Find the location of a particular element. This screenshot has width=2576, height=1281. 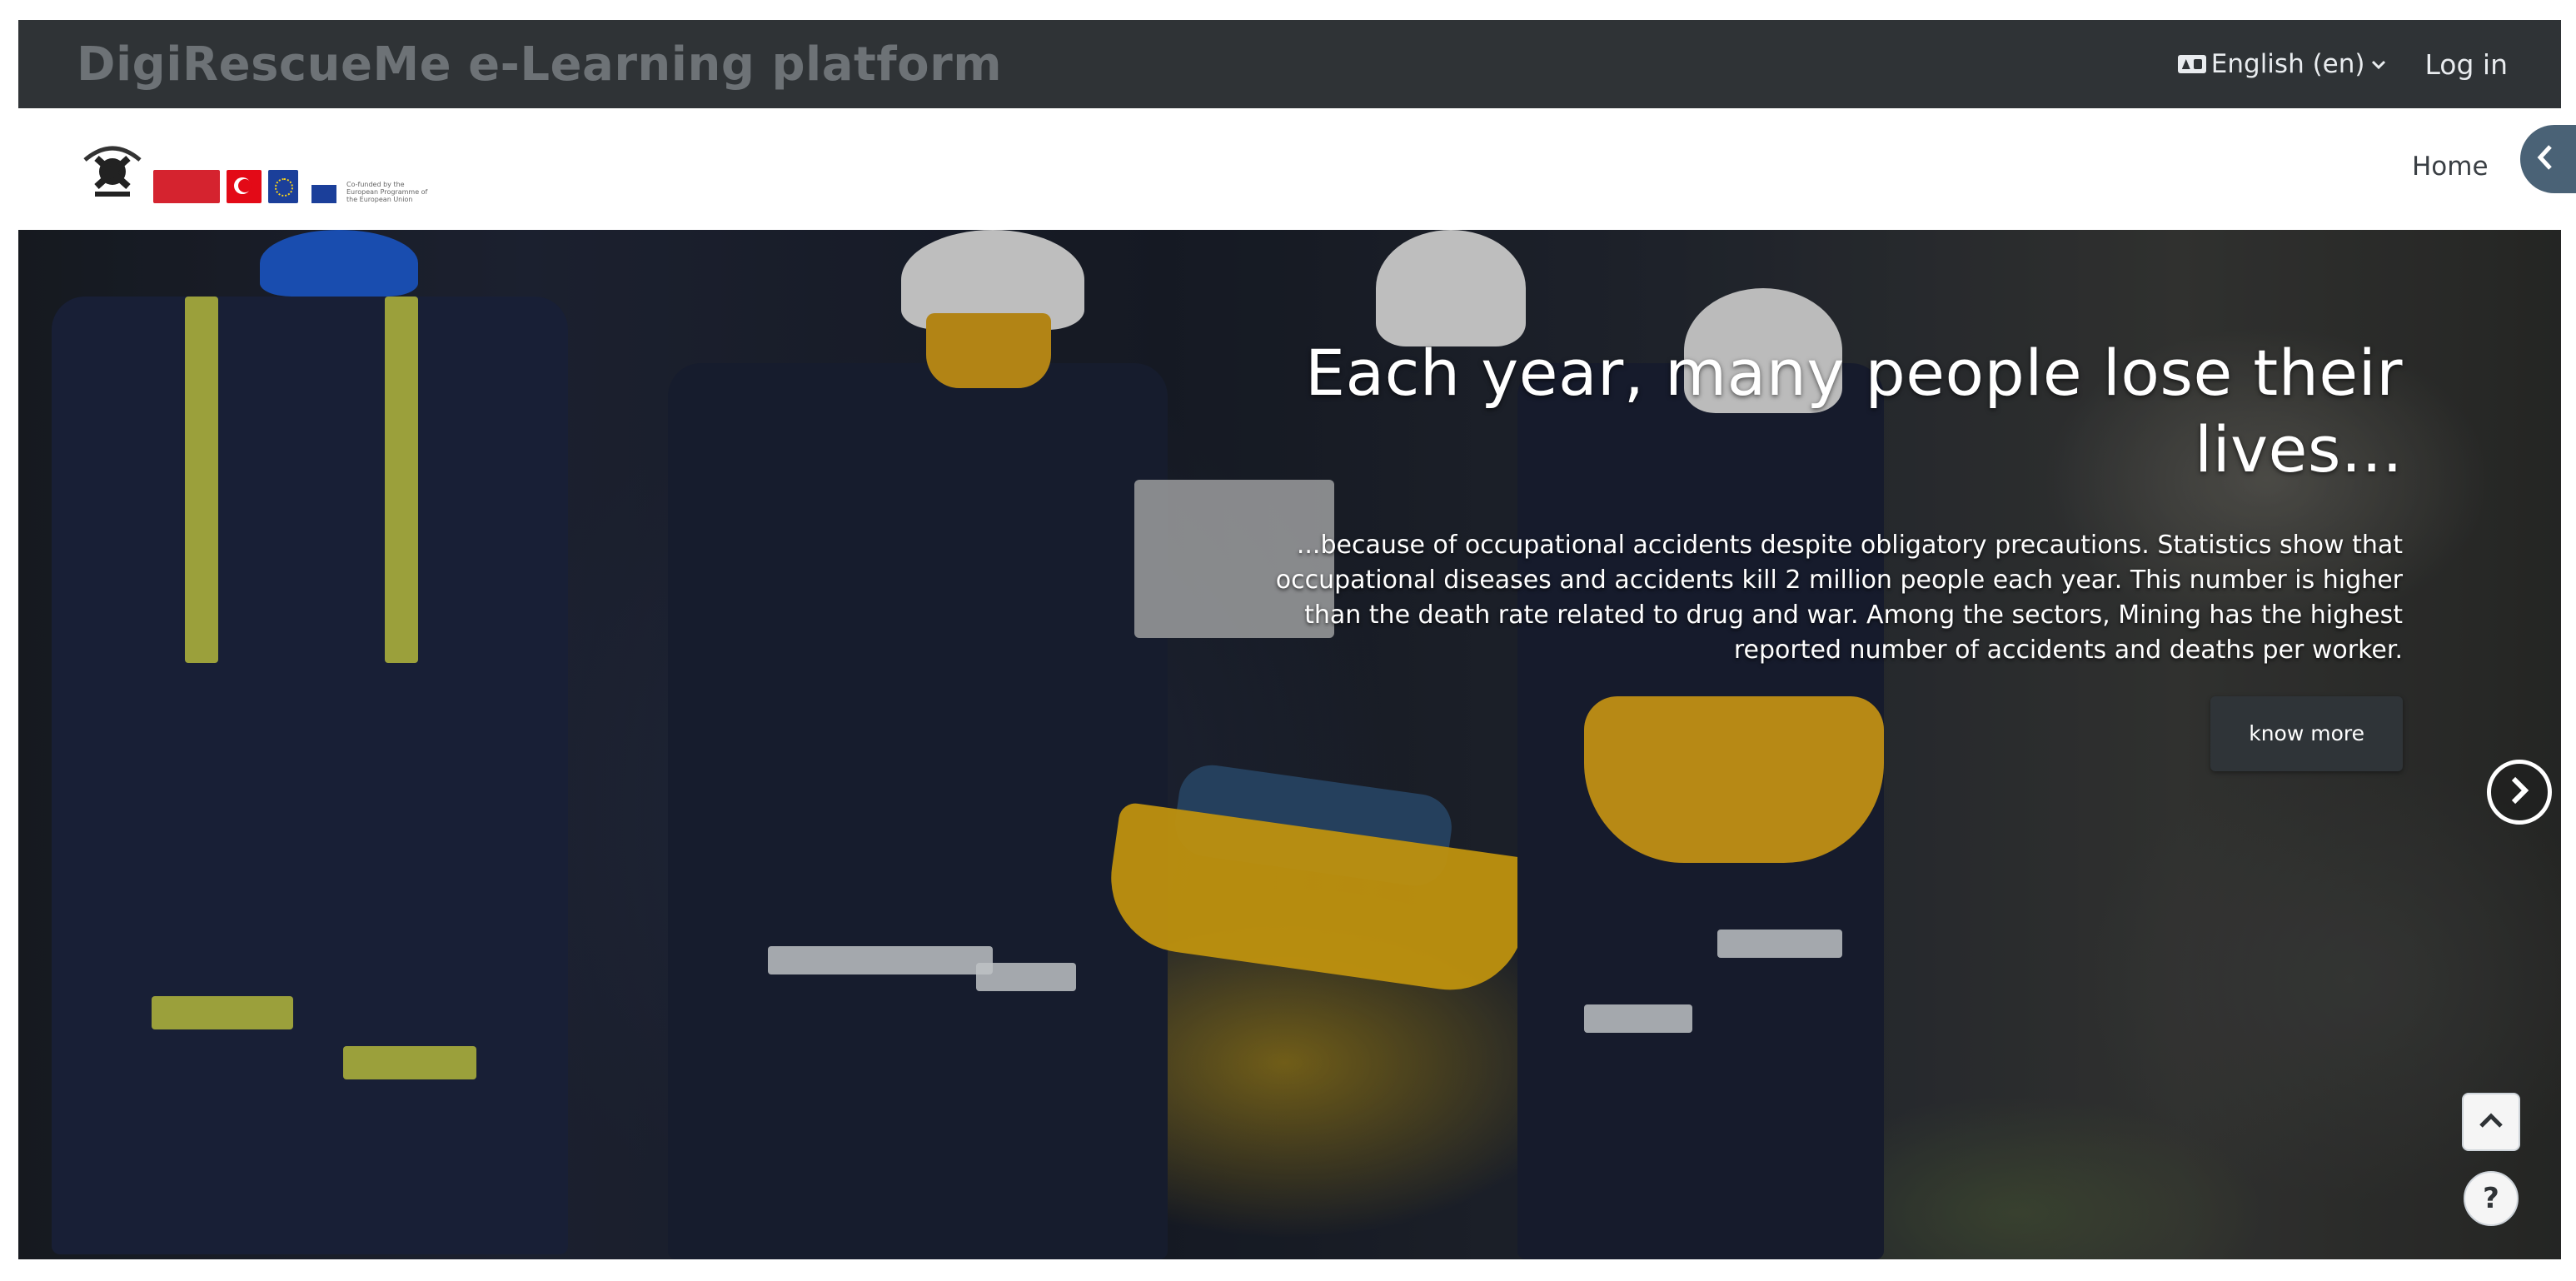

chevron-right-icon is located at coordinates (2519, 792).